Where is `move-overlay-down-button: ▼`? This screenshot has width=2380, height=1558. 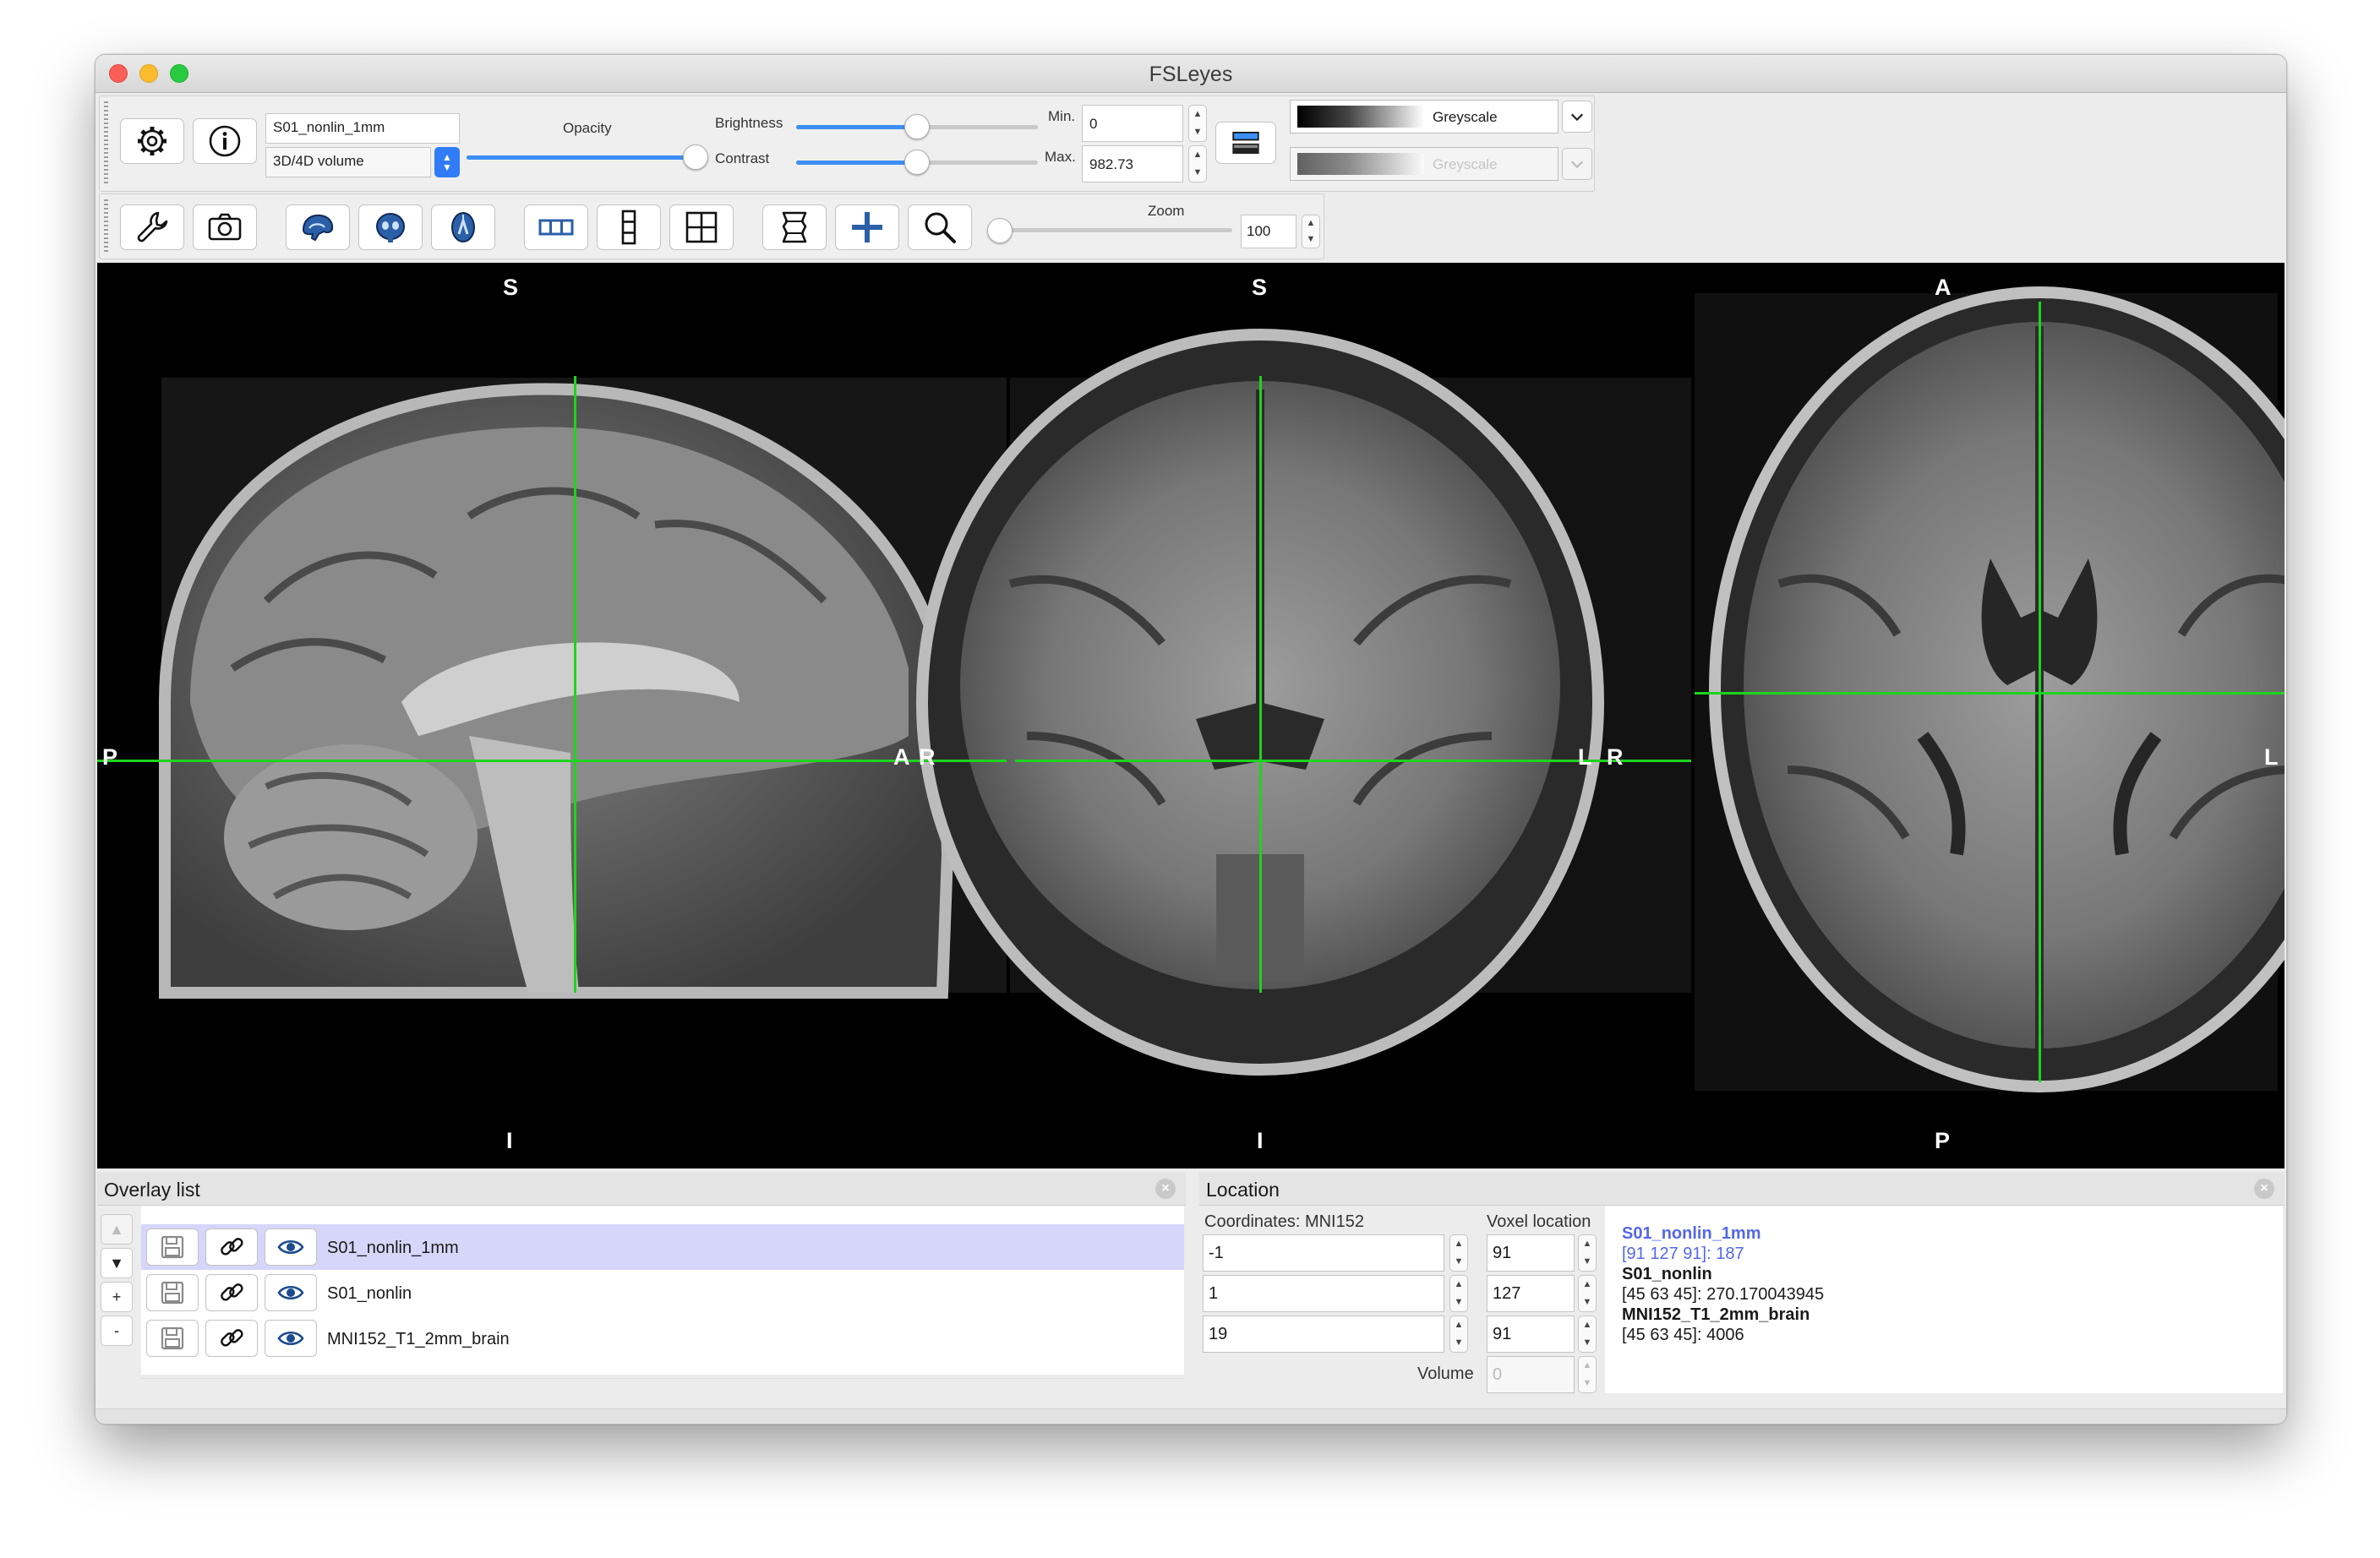
move-overlay-down-button: ▼ is located at coordinates (117, 1263).